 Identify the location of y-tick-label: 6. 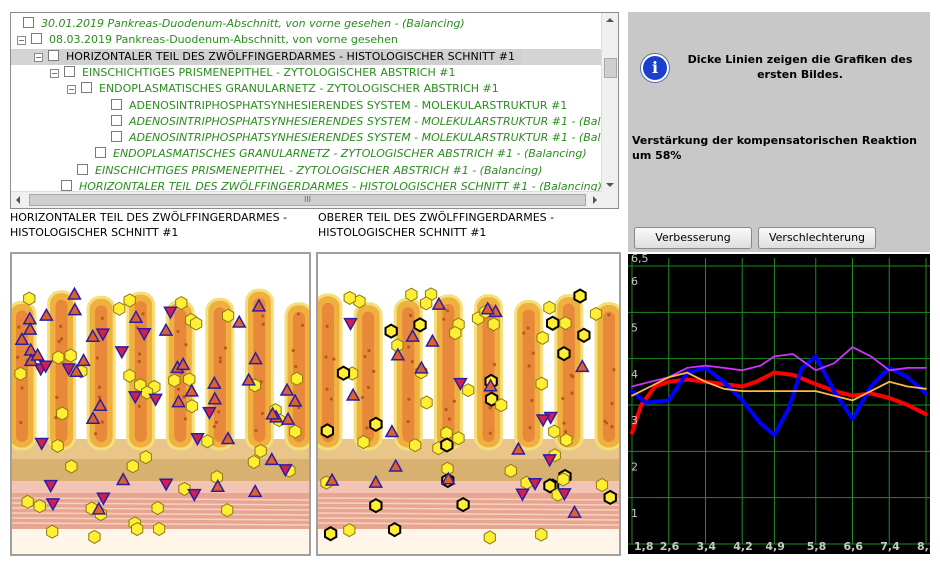
(634, 281).